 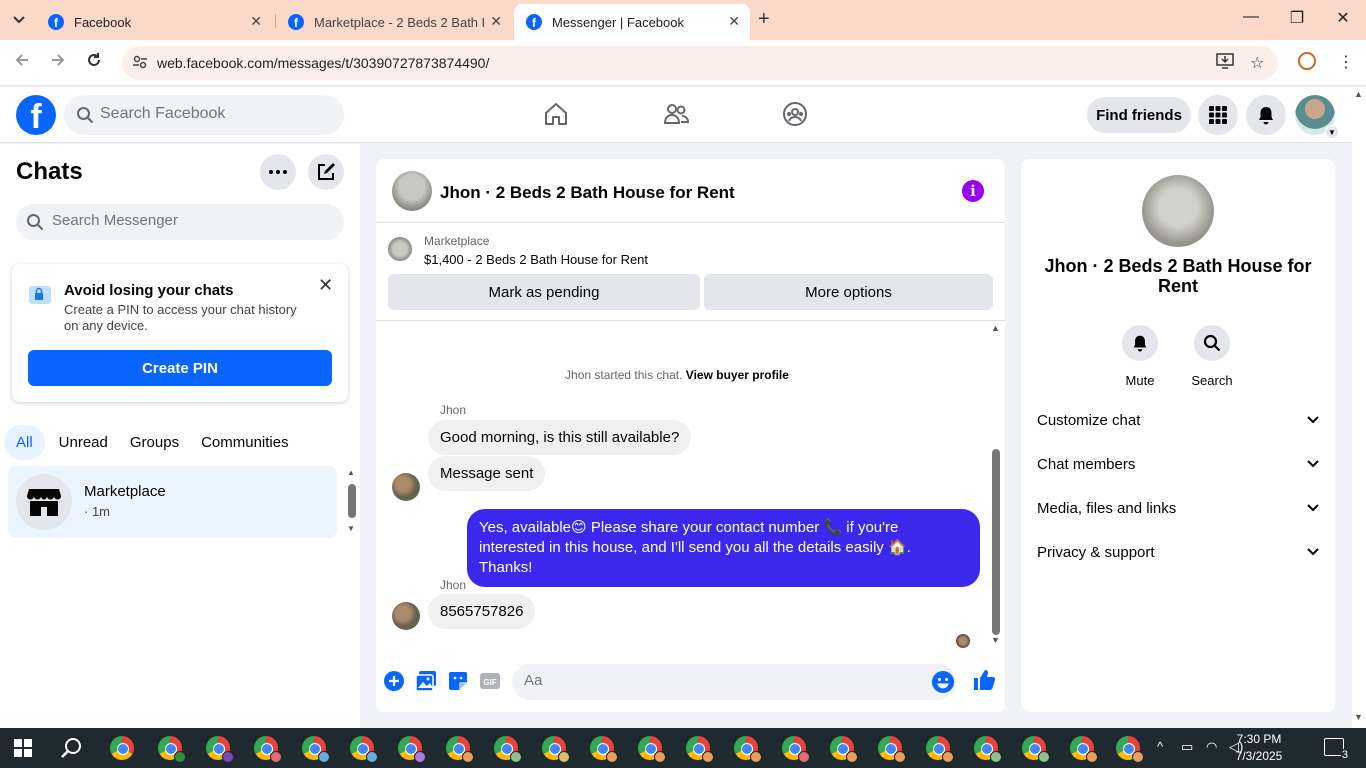 I want to click on friends-nav-icon, so click(x=676, y=116).